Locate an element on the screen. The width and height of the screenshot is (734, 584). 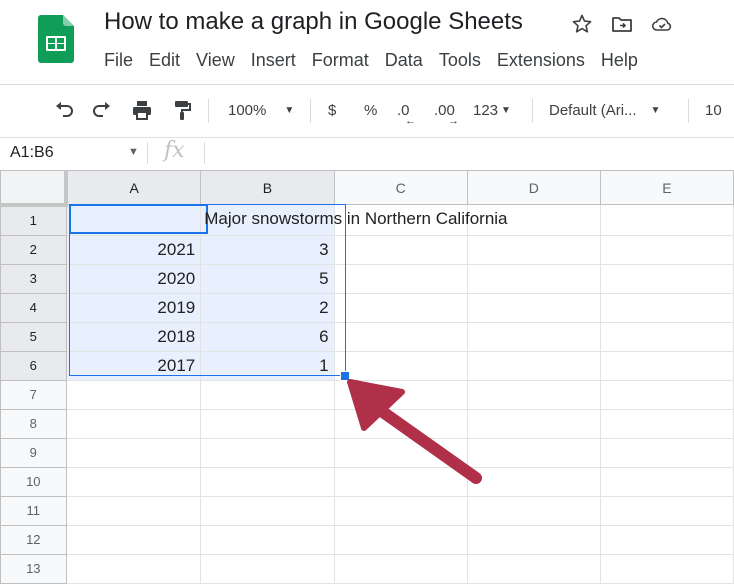
row-header: 6 is located at coordinates (33, 365).